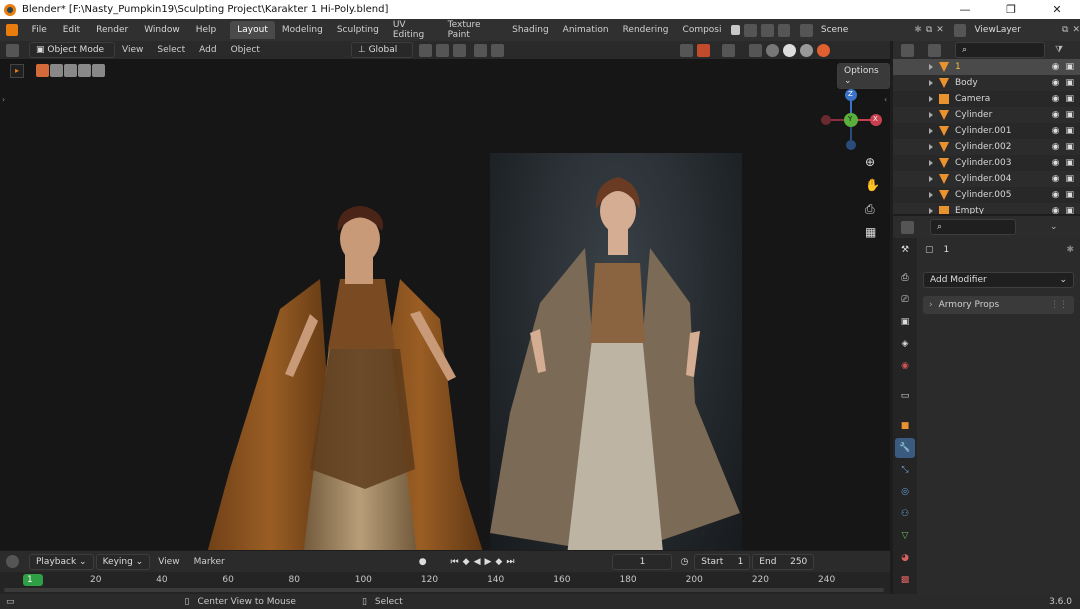  I want to click on playhead, so click(33, 580).